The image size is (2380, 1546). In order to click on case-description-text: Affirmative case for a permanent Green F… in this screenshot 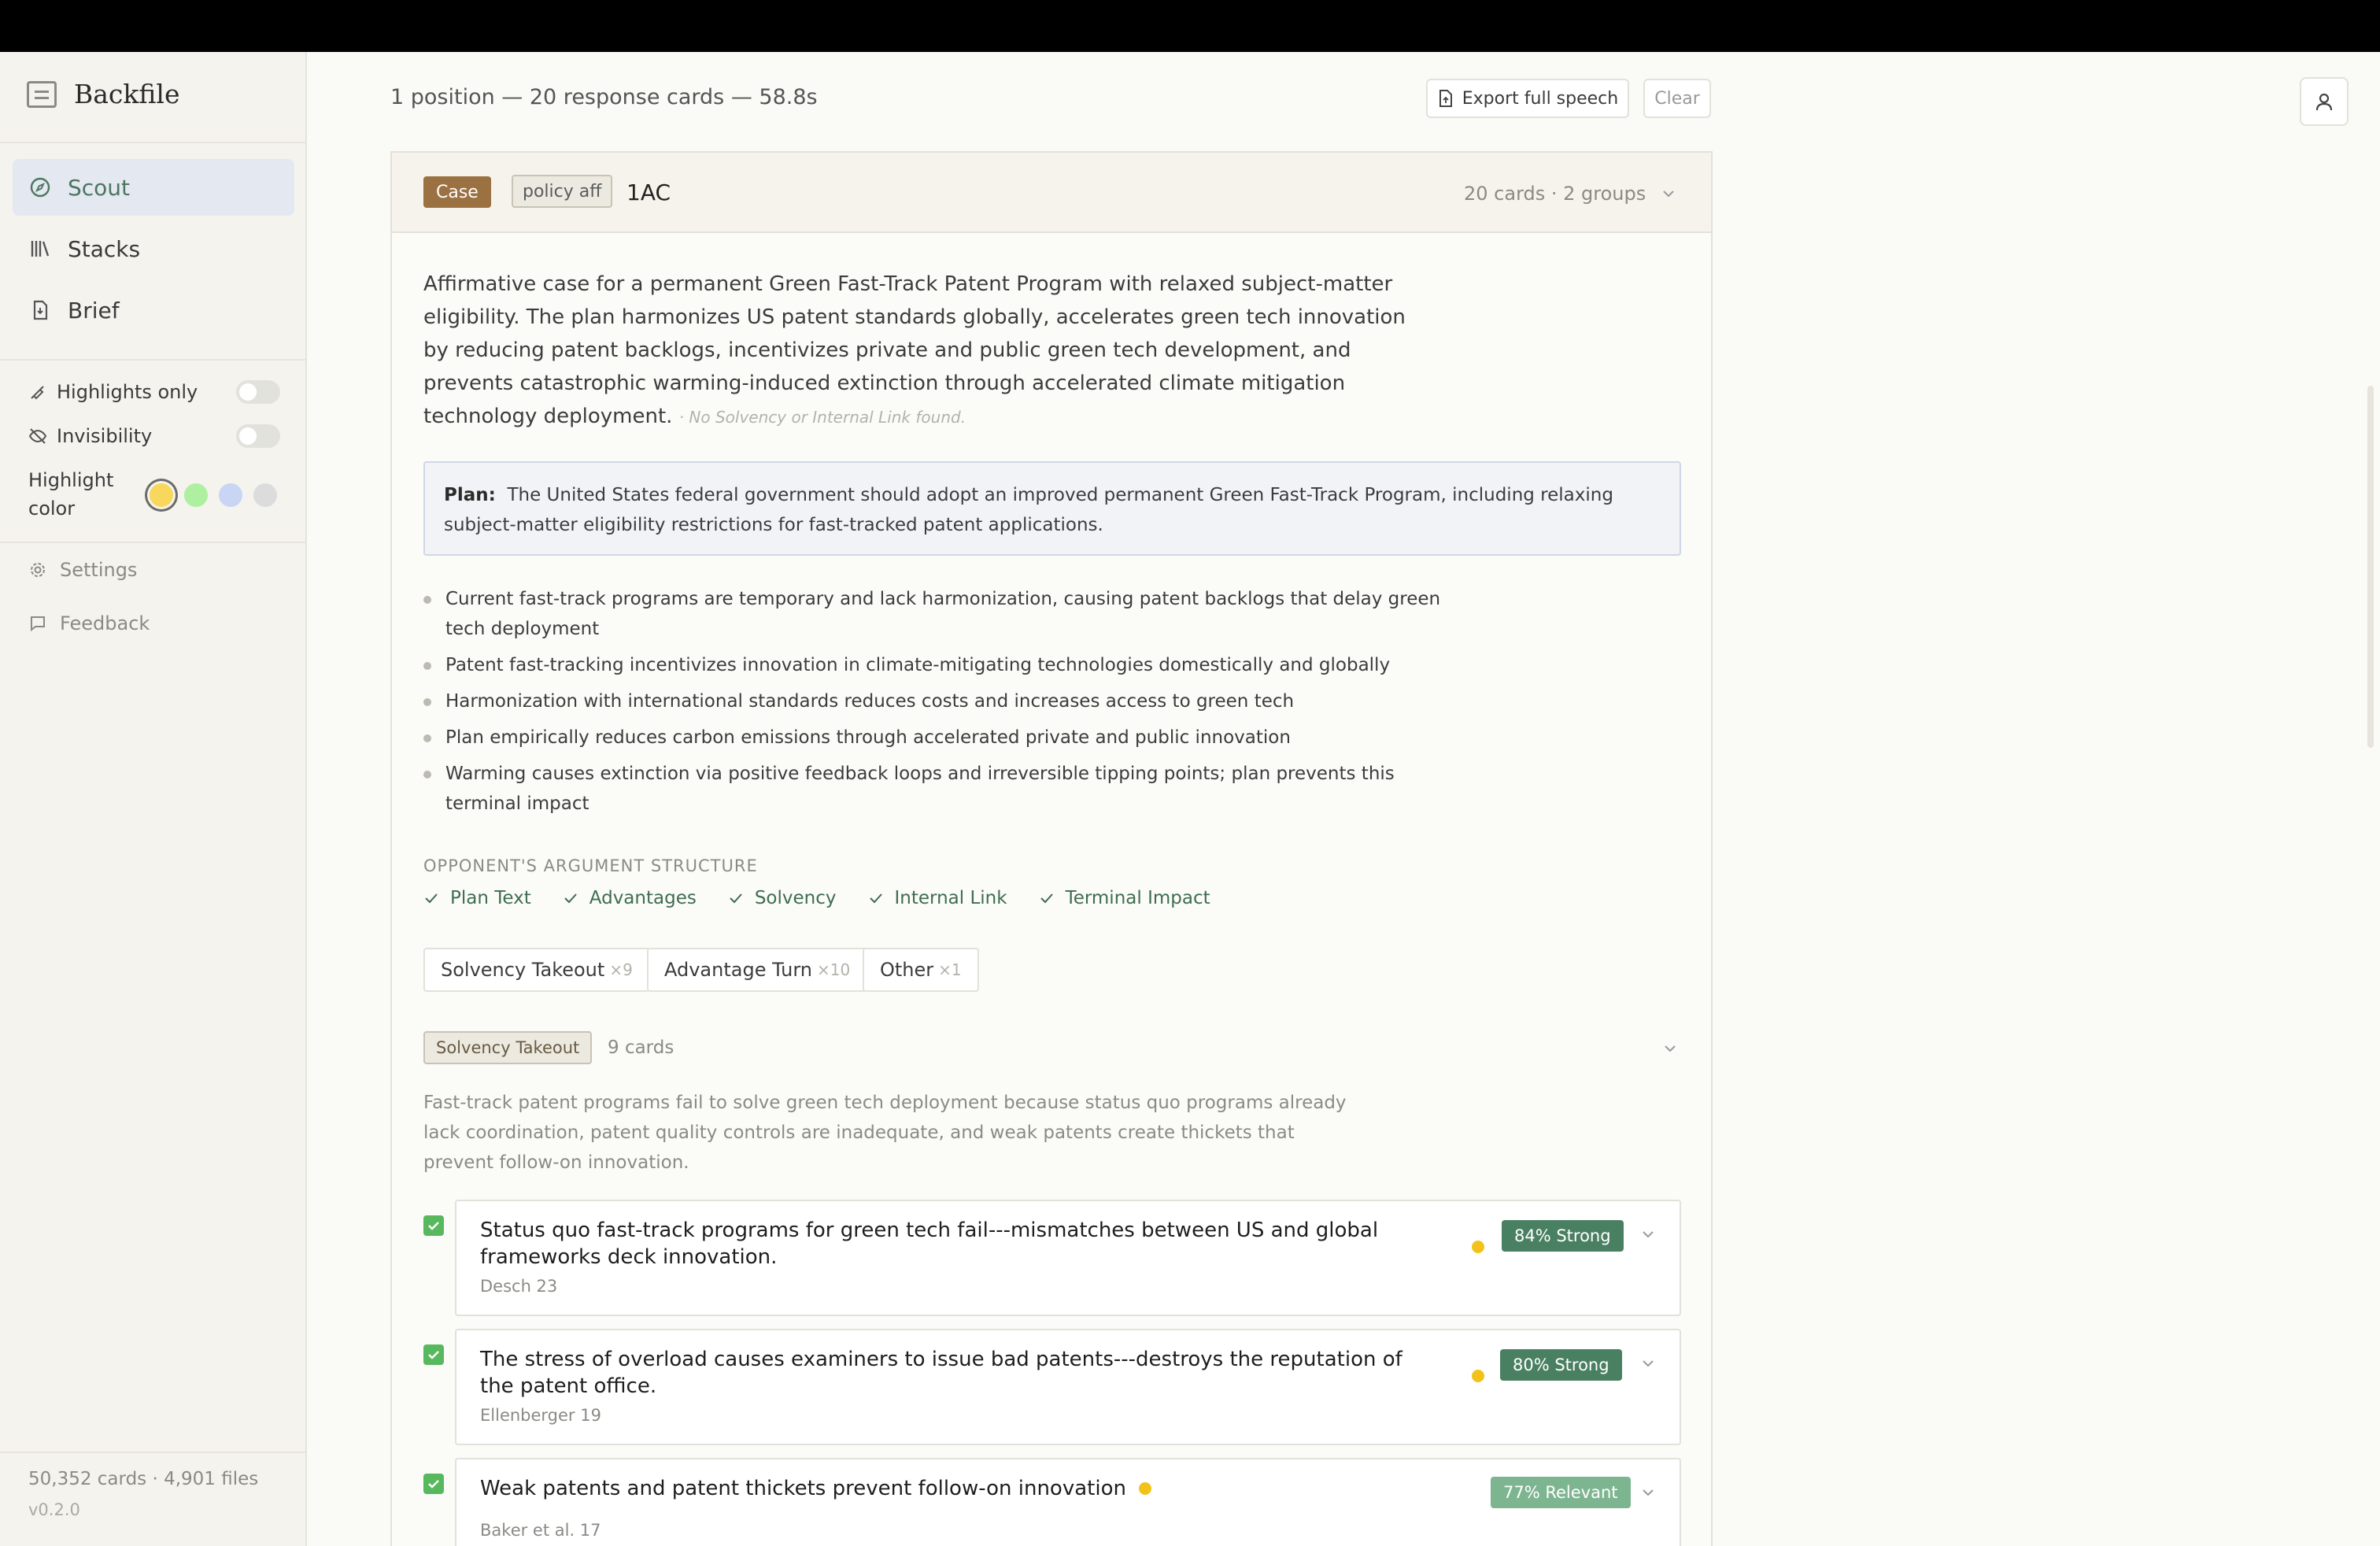, I will do `click(915, 350)`.